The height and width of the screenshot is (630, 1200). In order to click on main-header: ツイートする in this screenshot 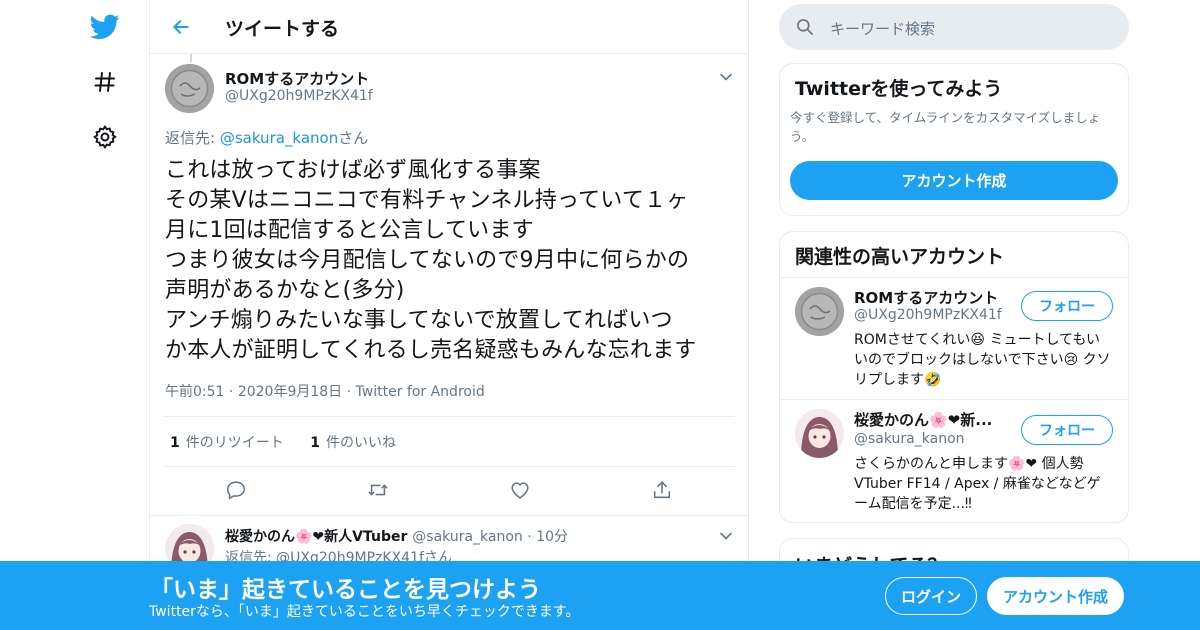, I will do `click(449, 27)`.